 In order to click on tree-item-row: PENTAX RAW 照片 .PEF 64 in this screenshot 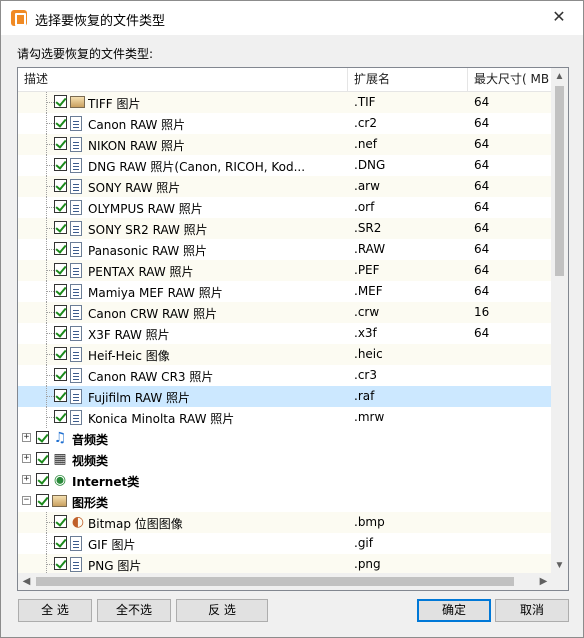, I will do `click(285, 270)`.